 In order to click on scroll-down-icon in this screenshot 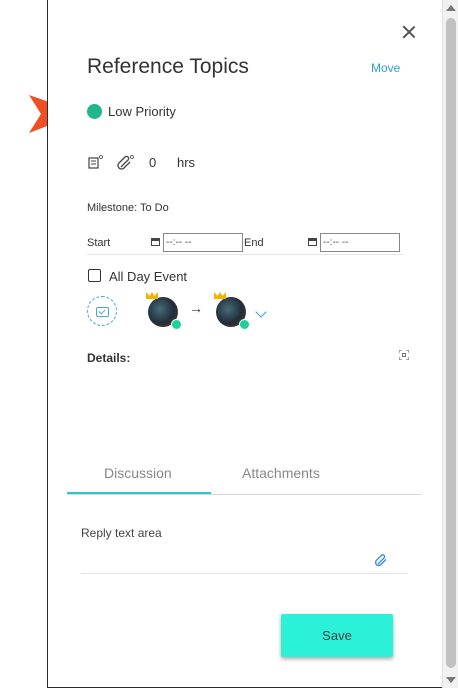, I will do `click(451, 680)`.